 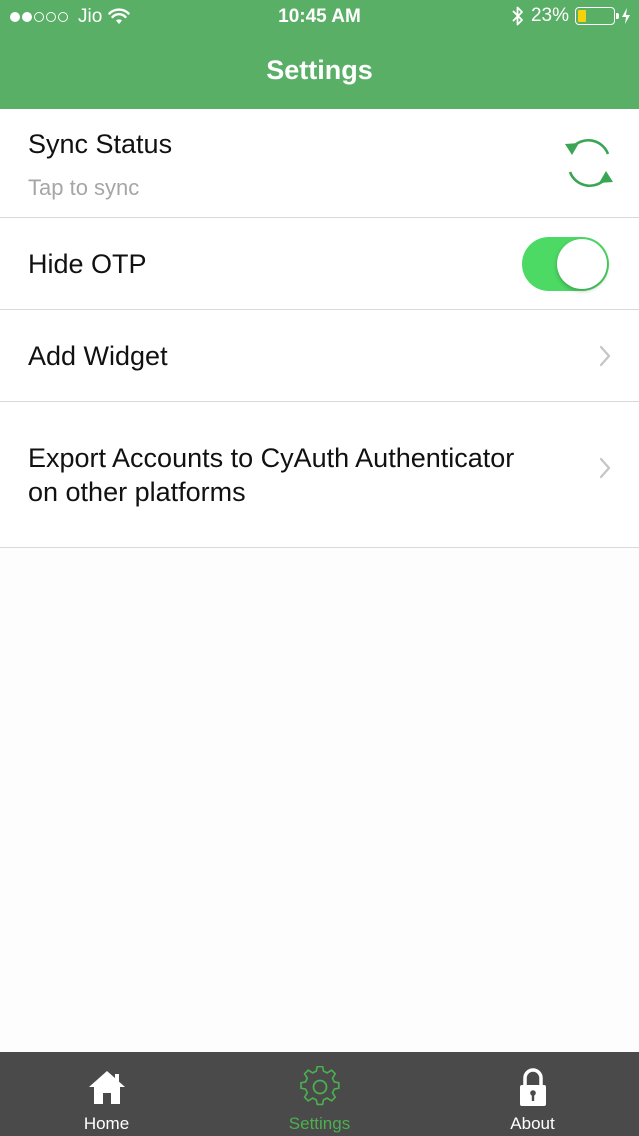 I want to click on tab-home: Home, so click(x=106, y=1094).